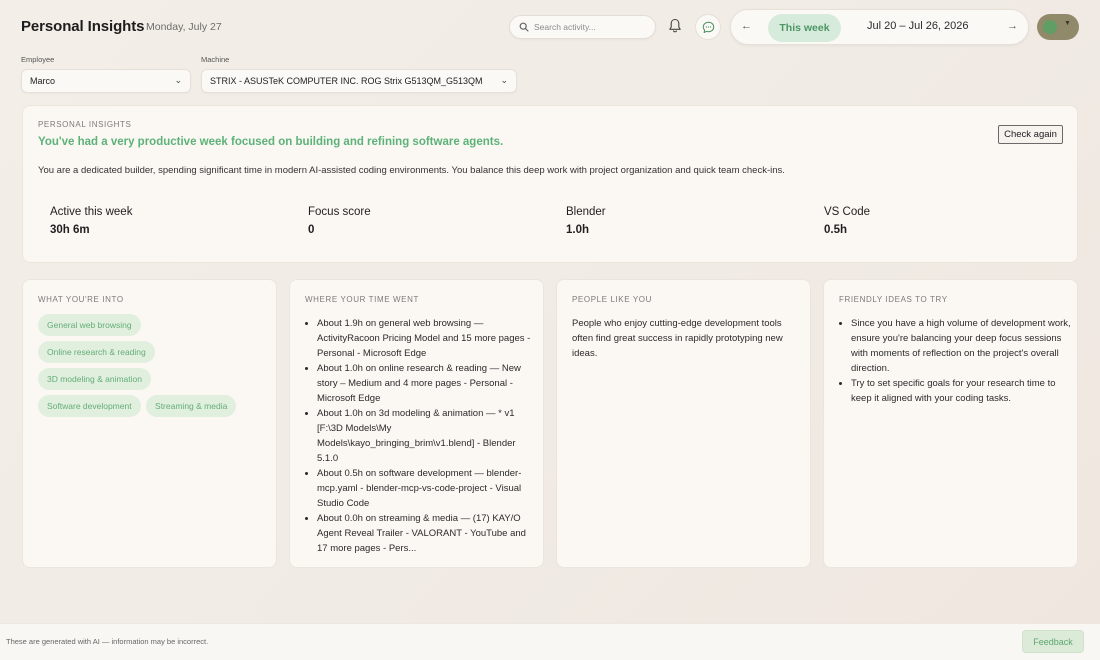 The image size is (1100, 660). Describe the element at coordinates (215, 59) in the screenshot. I see `machine-label: Machine` at that location.